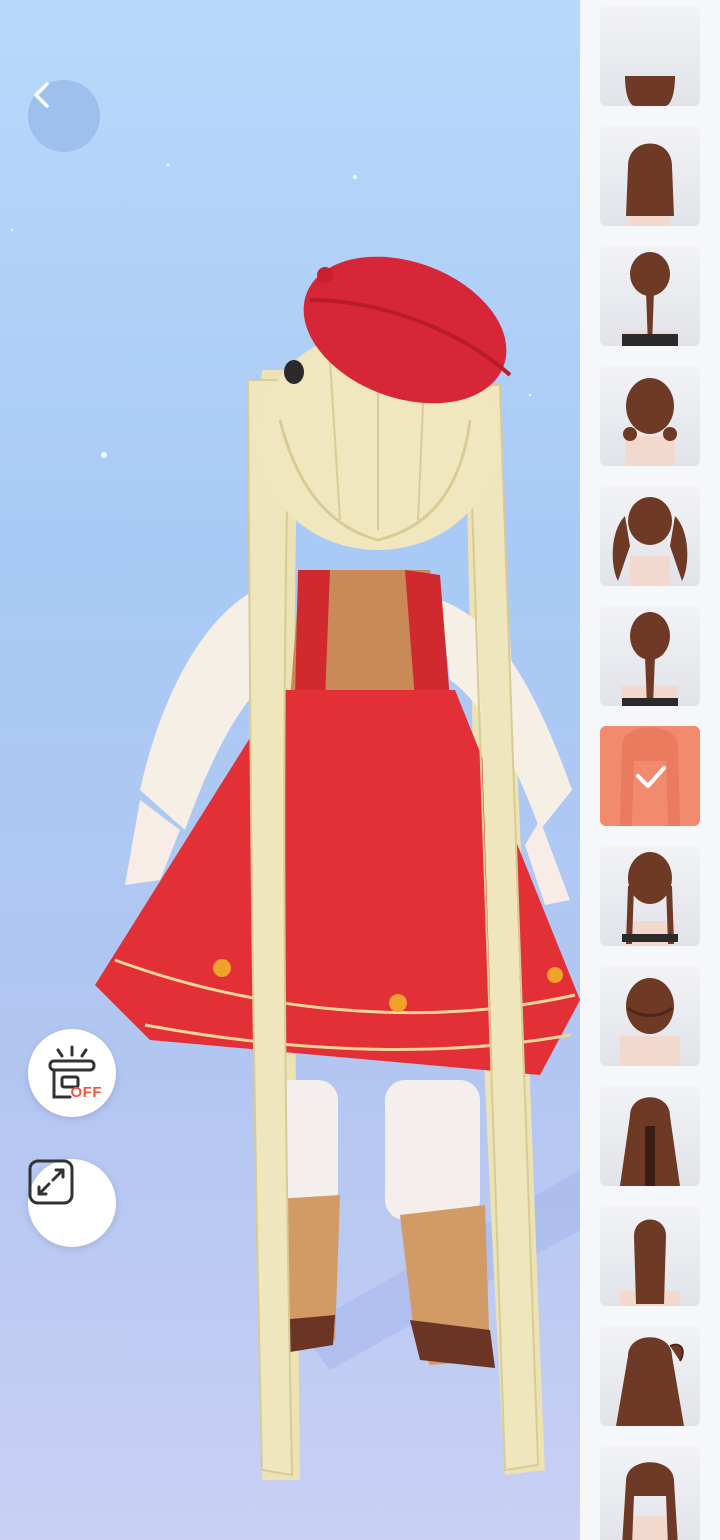 The height and width of the screenshot is (1540, 720). Describe the element at coordinates (650, 56) in the screenshot. I see `hair-style-tile-partial` at that location.